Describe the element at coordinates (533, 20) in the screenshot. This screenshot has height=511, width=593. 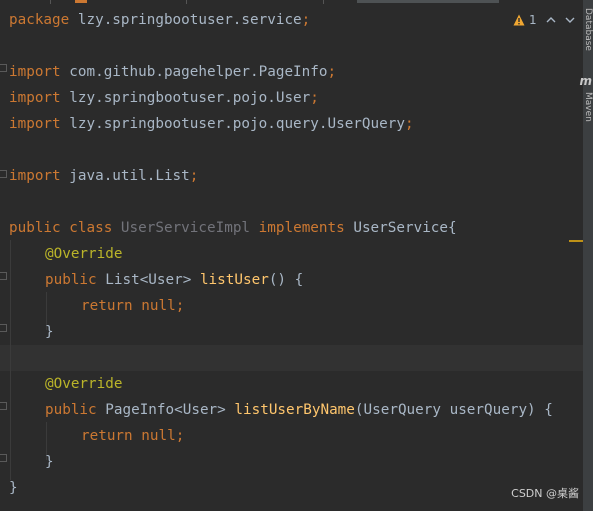
I see `warning-count: 1` at that location.